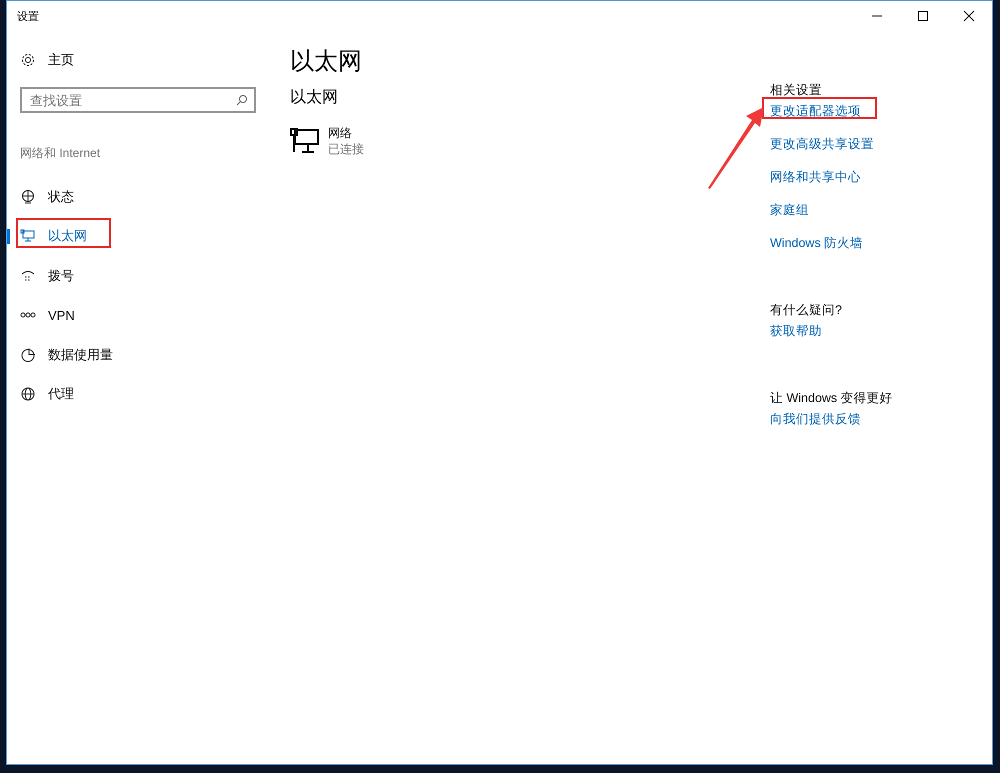 This screenshot has height=773, width=1000. What do you see at coordinates (815, 419) in the screenshot?
I see `feedback-link: 向我们提供反馈` at bounding box center [815, 419].